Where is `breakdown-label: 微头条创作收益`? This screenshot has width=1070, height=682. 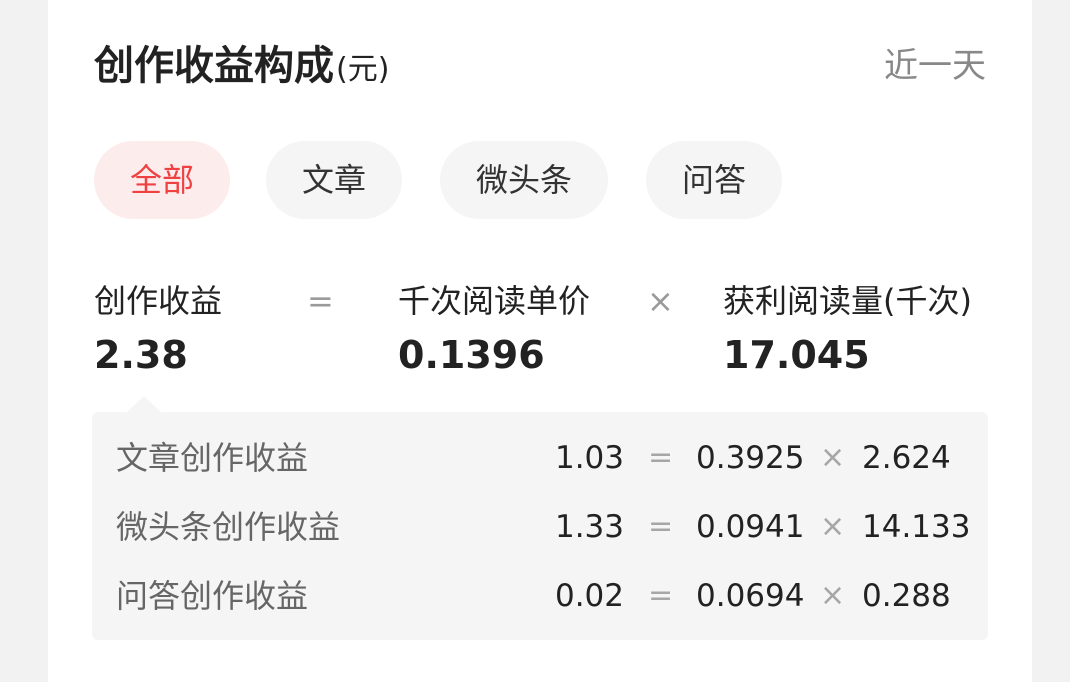
breakdown-label: 微头条创作收益 is located at coordinates (228, 527).